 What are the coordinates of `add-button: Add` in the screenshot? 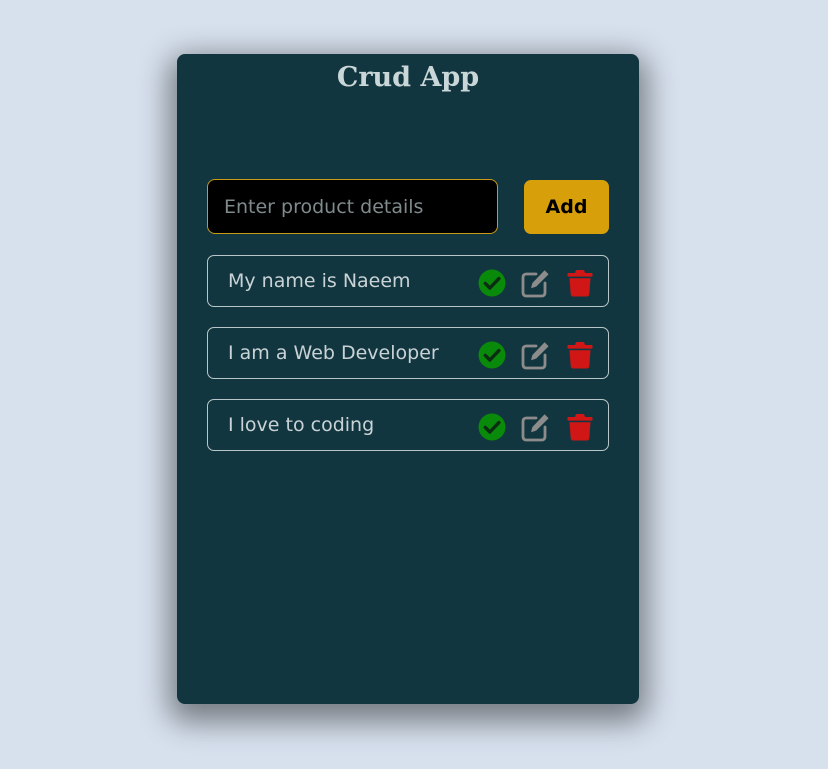 It's located at (566, 207).